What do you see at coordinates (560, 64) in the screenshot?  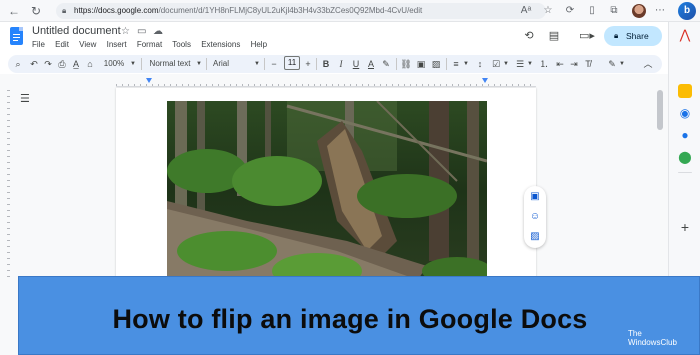 I see `decrease-indent-icon: ⇤` at bounding box center [560, 64].